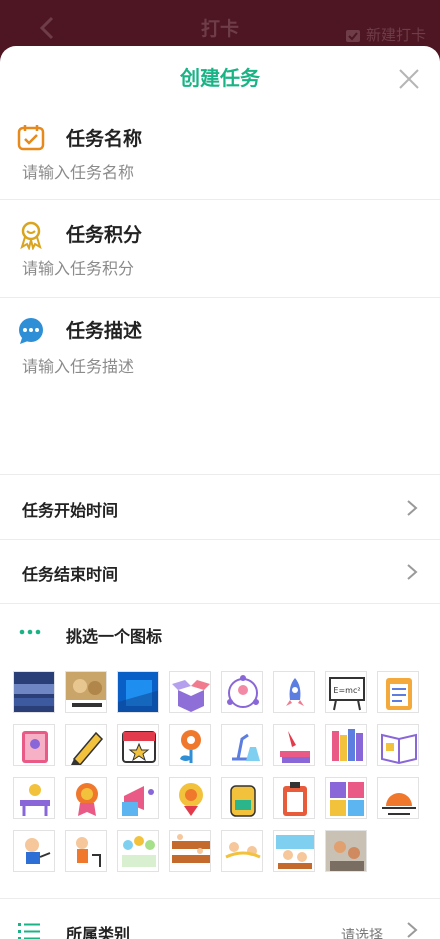 The image size is (440, 939). I want to click on task-name-field: 任务名称 请输入任务名称, so click(220, 155).